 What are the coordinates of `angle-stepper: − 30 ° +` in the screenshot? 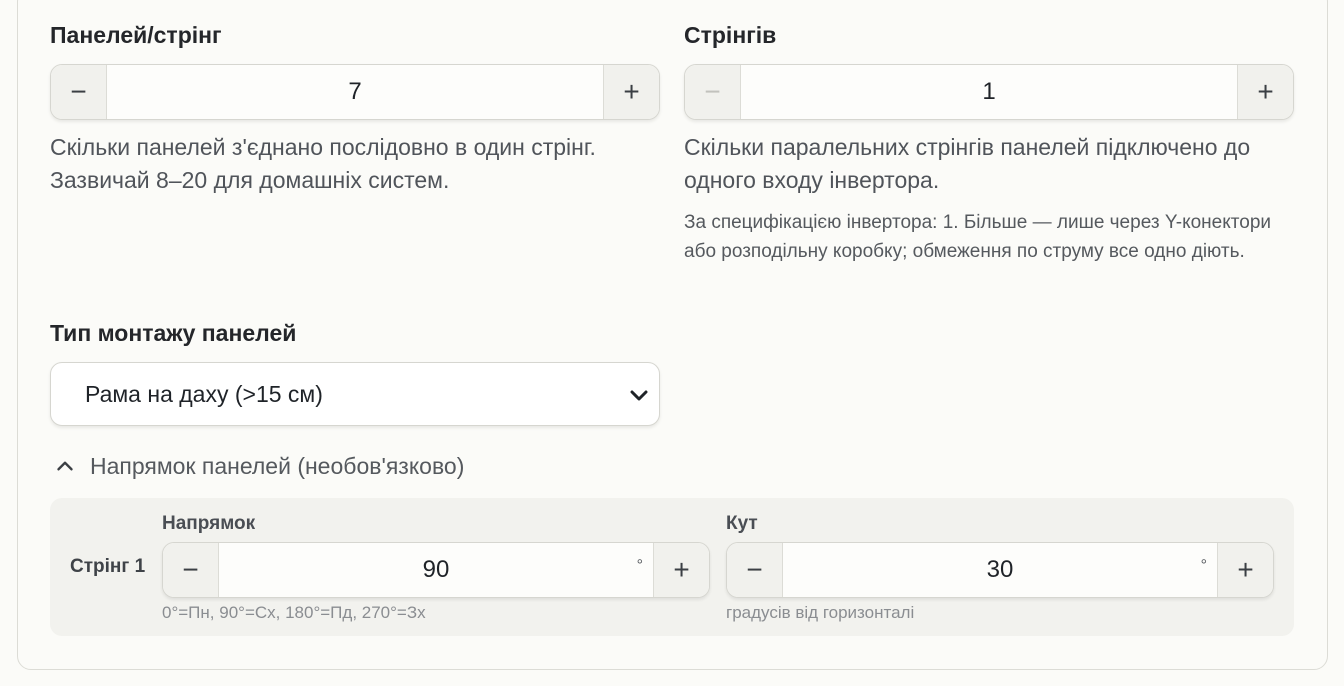 It's located at (1000, 570).